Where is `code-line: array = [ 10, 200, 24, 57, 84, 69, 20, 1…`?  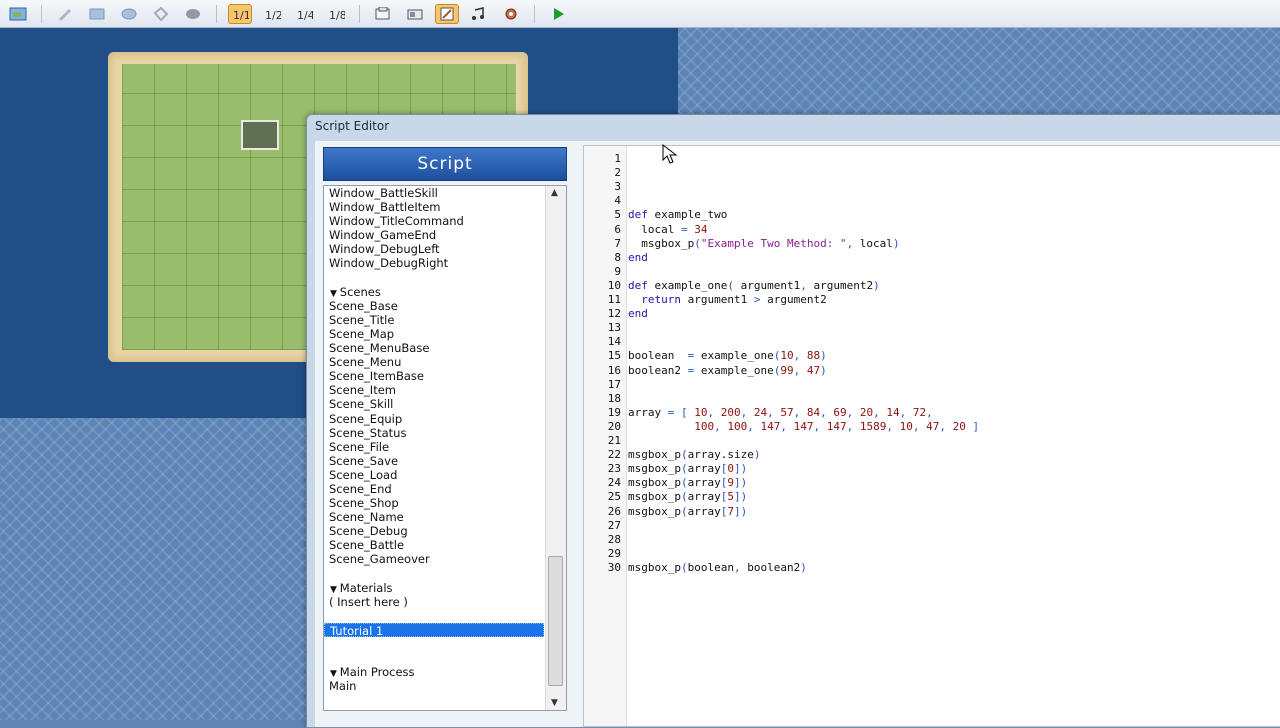 code-line: array = [ 10, 200, 24, 57, 84, 69, 20, 1… is located at coordinates (780, 412).